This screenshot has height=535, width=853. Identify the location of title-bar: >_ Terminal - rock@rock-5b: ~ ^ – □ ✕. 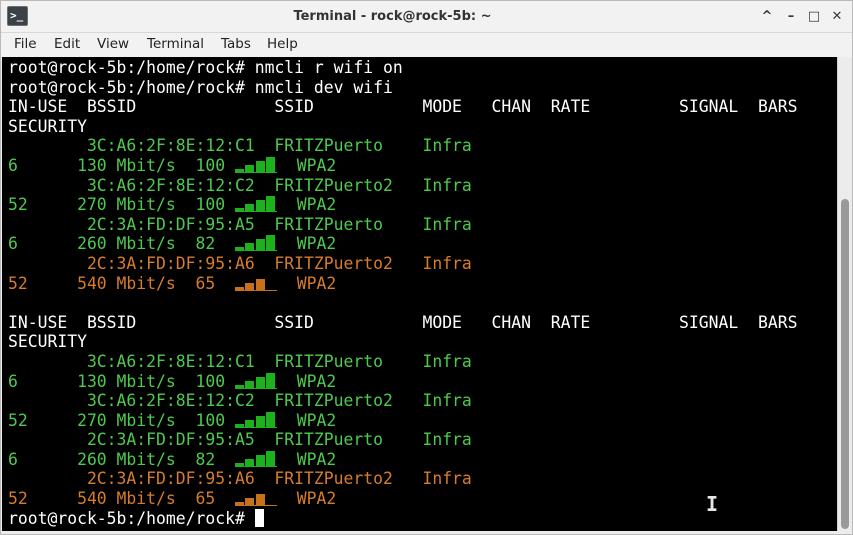
(426, 17).